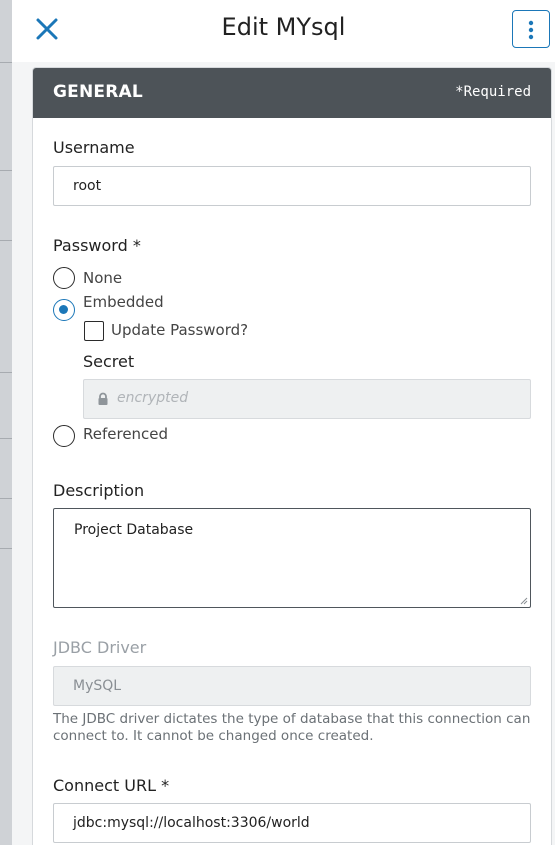  What do you see at coordinates (109, 361) in the screenshot?
I see `secret-label: Secret` at bounding box center [109, 361].